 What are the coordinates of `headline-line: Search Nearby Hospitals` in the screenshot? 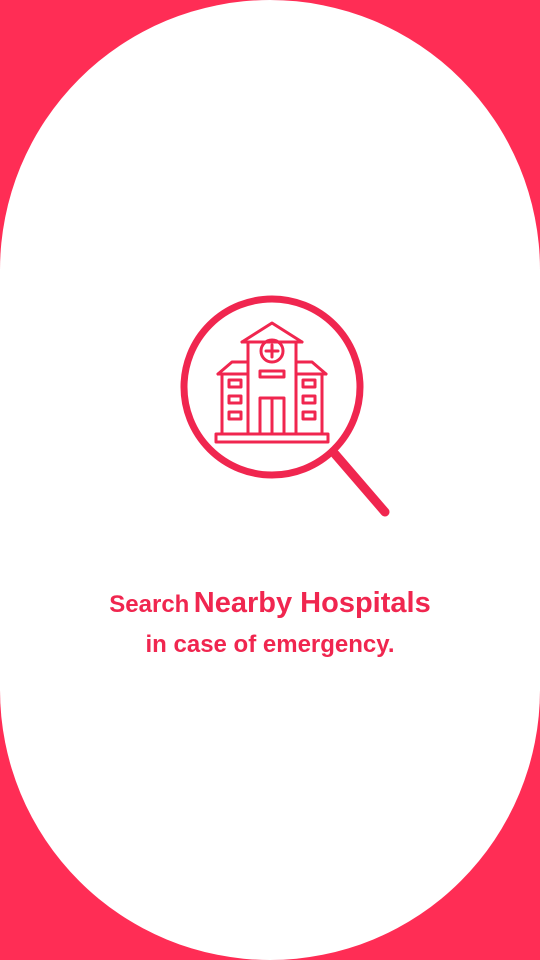 It's located at (270, 605).